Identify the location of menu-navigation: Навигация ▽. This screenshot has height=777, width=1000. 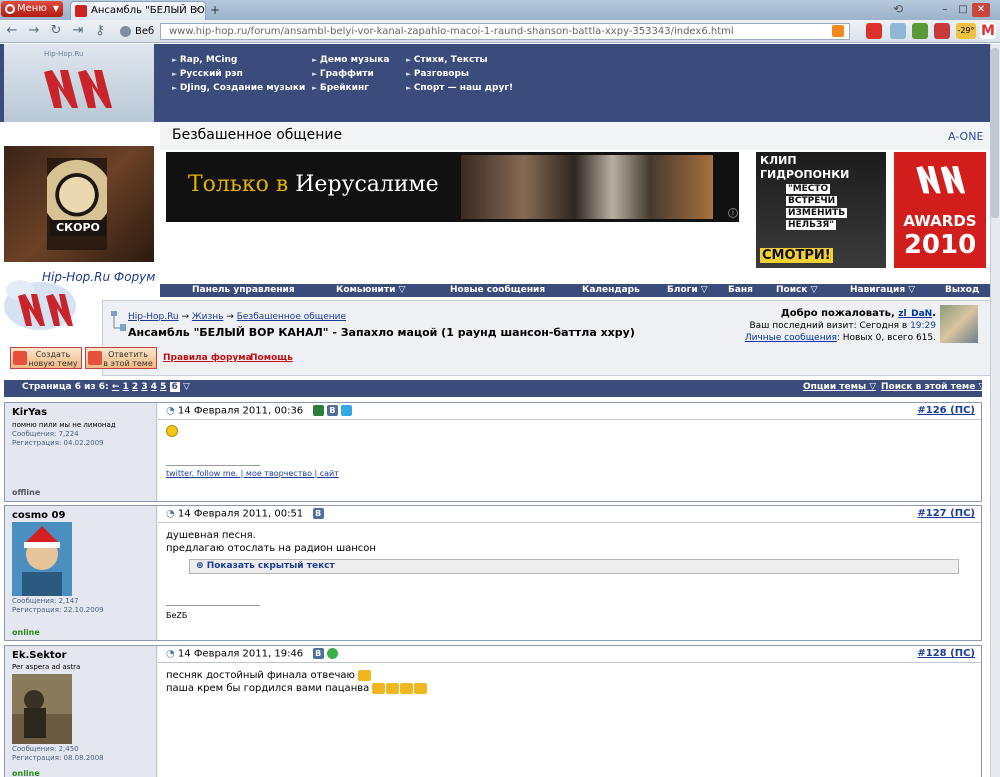
(882, 290).